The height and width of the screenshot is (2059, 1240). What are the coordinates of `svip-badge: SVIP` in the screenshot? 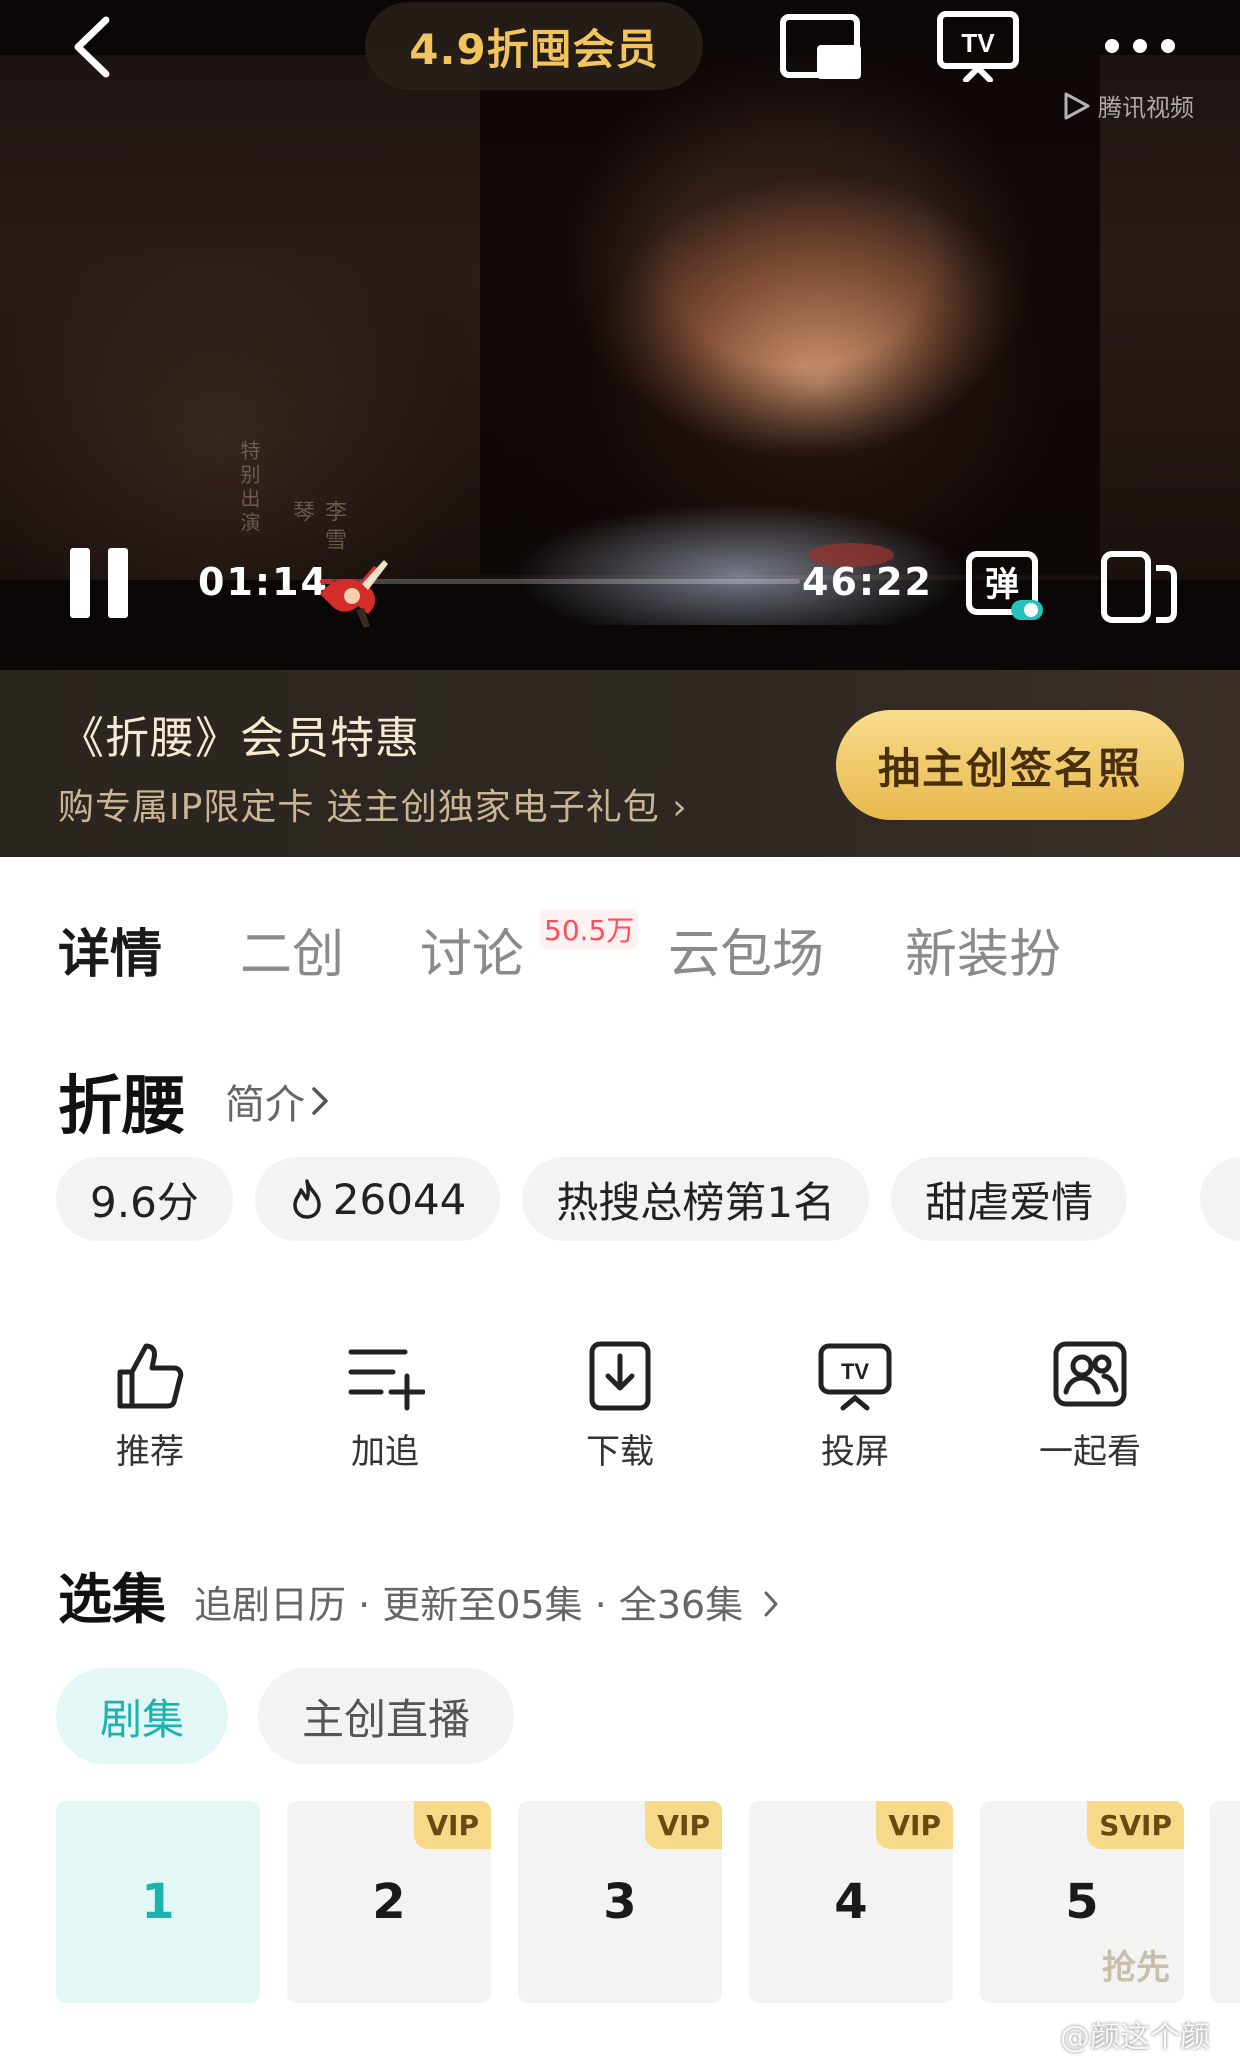 It's located at (1135, 1825).